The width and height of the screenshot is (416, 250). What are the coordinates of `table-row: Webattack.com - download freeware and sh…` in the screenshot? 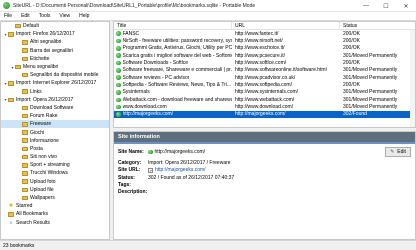 It's located at (264, 99).